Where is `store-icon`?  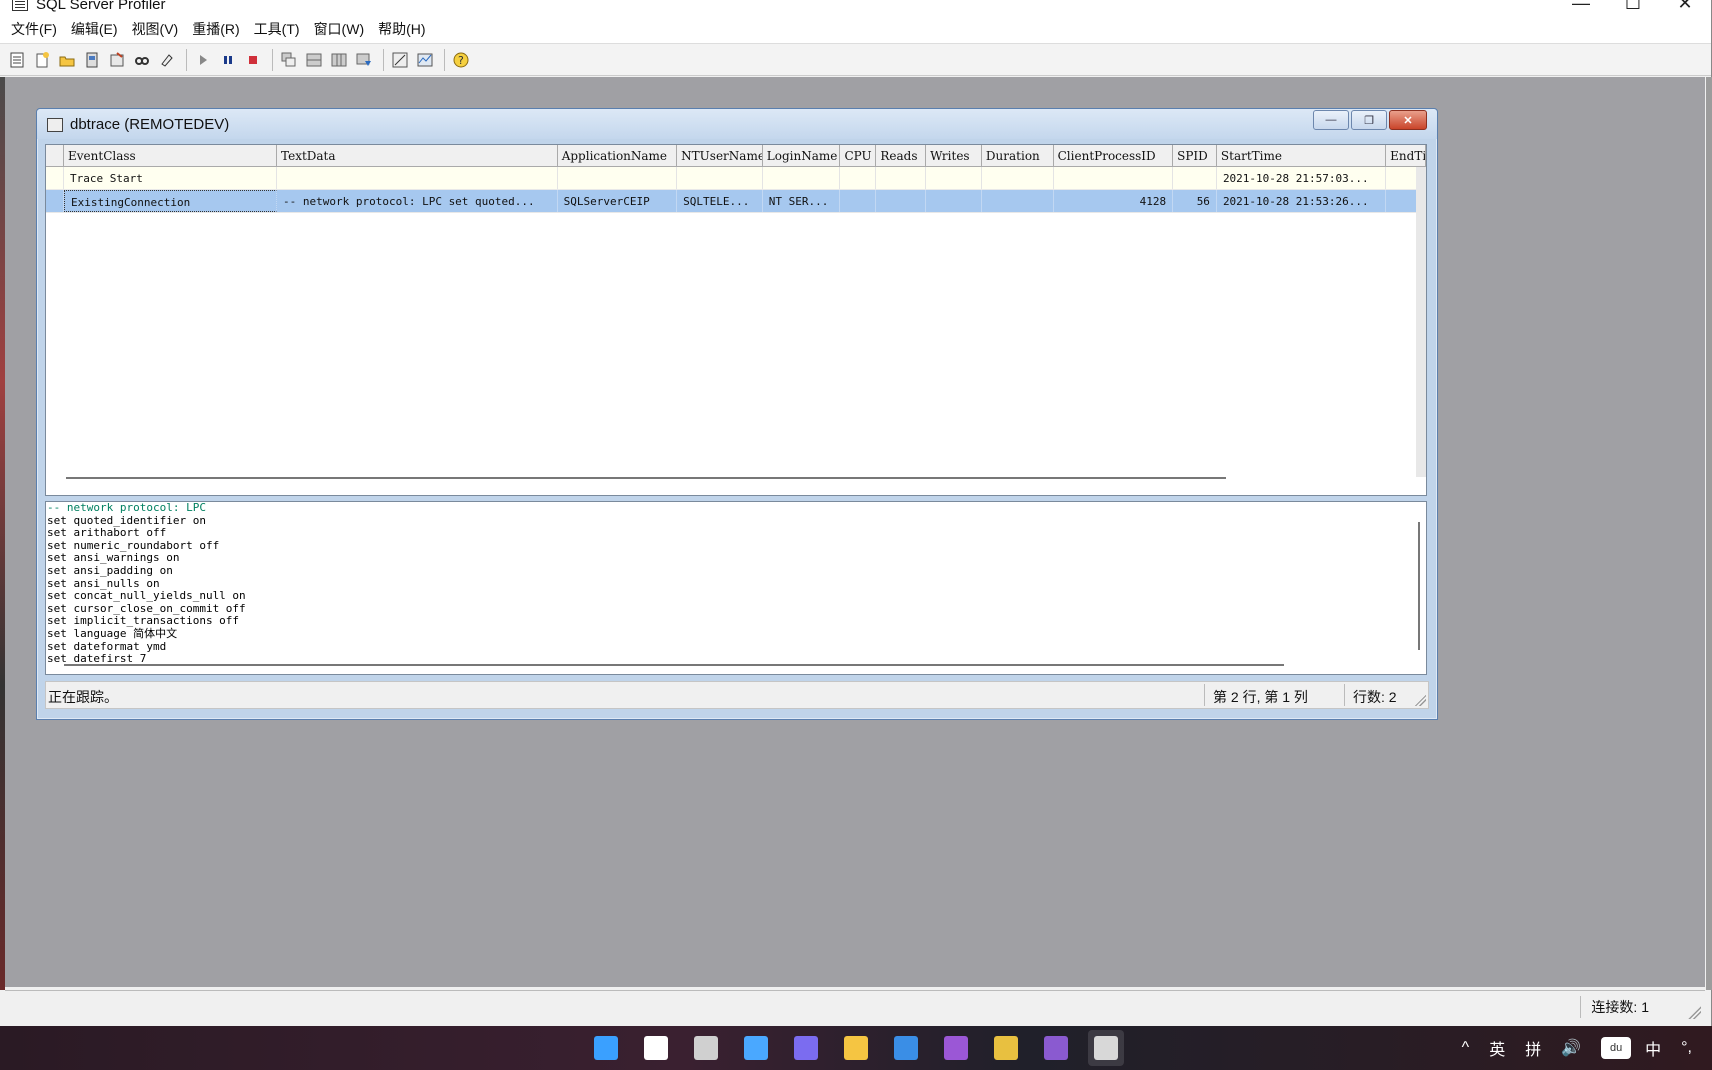
store-icon is located at coordinates (906, 1048).